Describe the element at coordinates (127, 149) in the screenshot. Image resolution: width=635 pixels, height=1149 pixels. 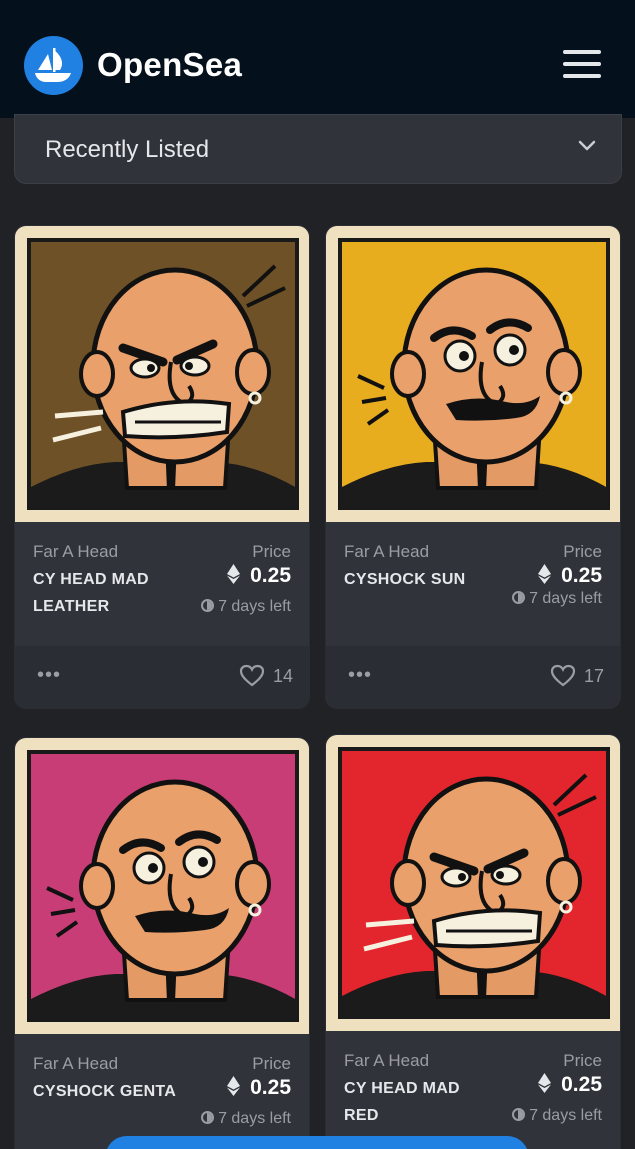
I see `sort-label: Recently Listed` at that location.